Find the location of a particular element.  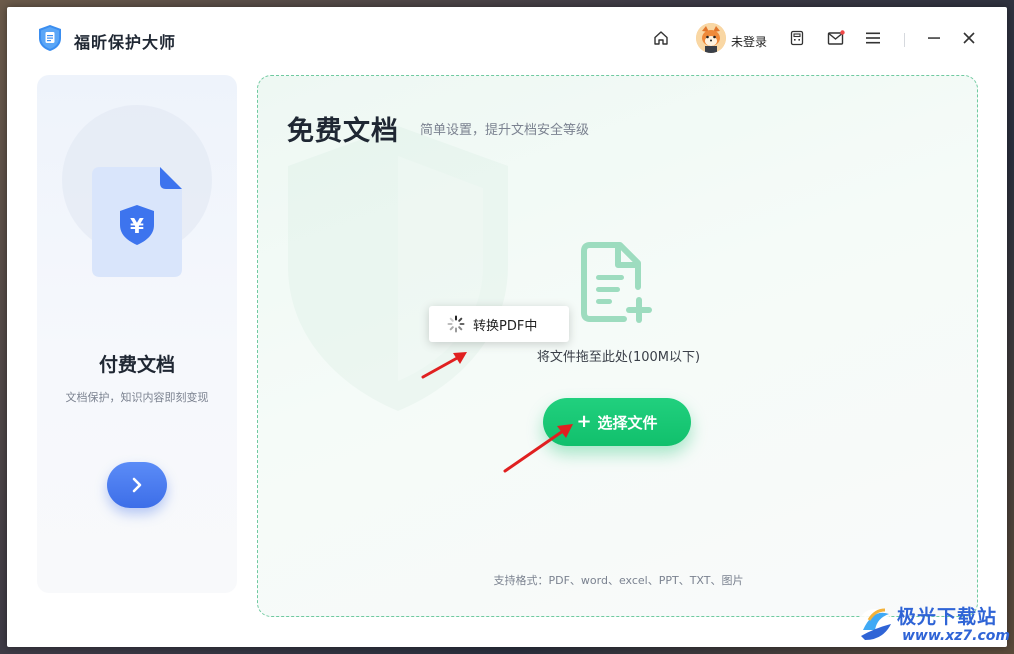

titlebar-divider is located at coordinates (904, 40).